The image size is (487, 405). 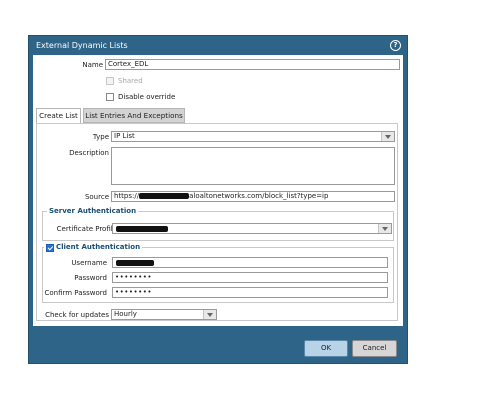 I want to click on shared-checkbox, so click(x=110, y=81).